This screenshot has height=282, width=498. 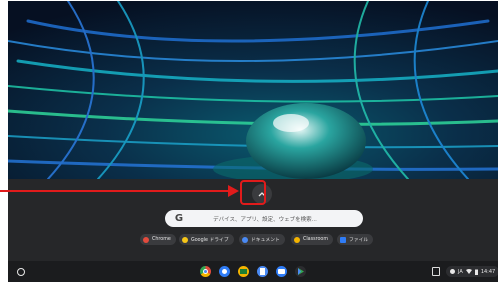 I want to click on google-g-icon: G, so click(x=179, y=218).